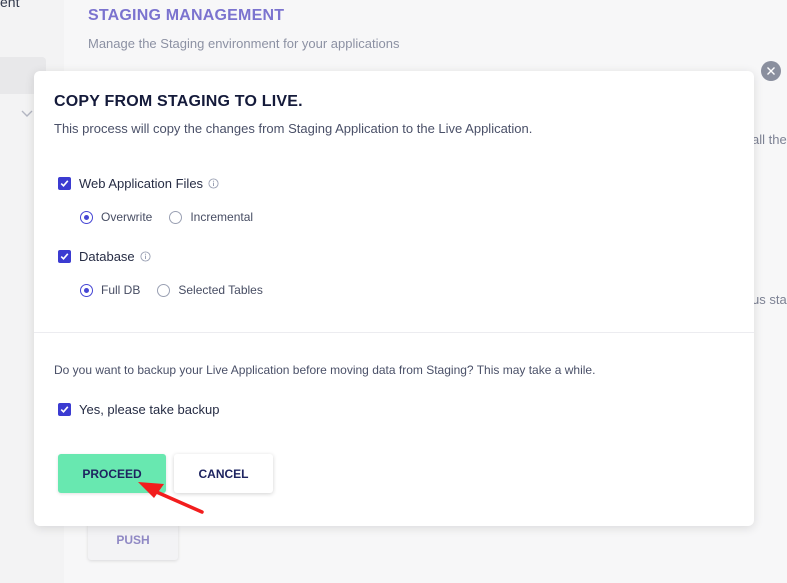  I want to click on backup-option: Yes, please take backup, so click(138, 409).